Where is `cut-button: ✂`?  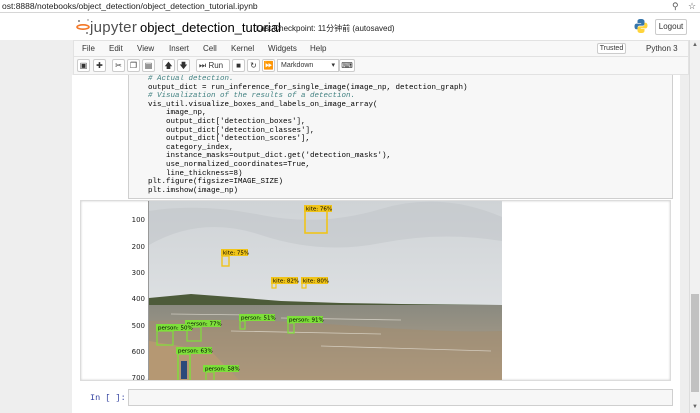
cut-button: ✂ is located at coordinates (118, 65).